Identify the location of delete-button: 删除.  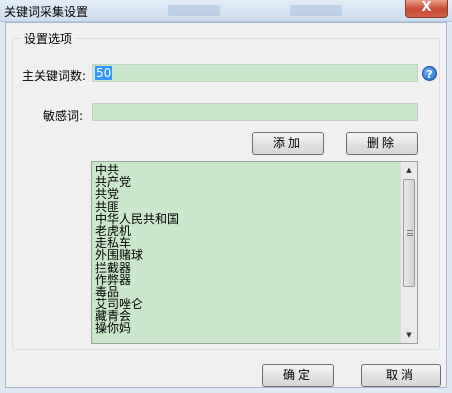
(382, 143).